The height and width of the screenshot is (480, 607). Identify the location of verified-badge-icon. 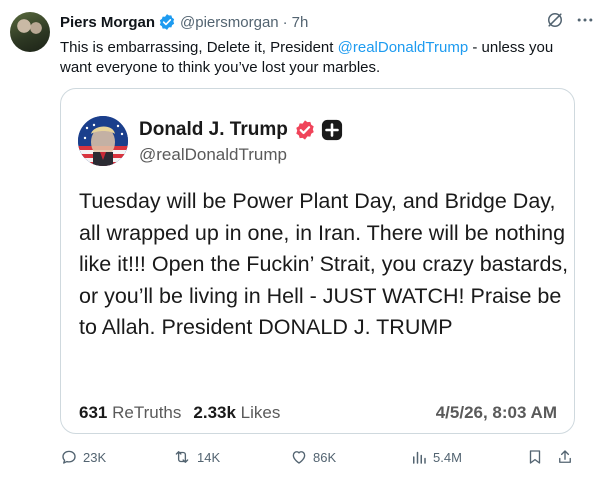
(167, 22).